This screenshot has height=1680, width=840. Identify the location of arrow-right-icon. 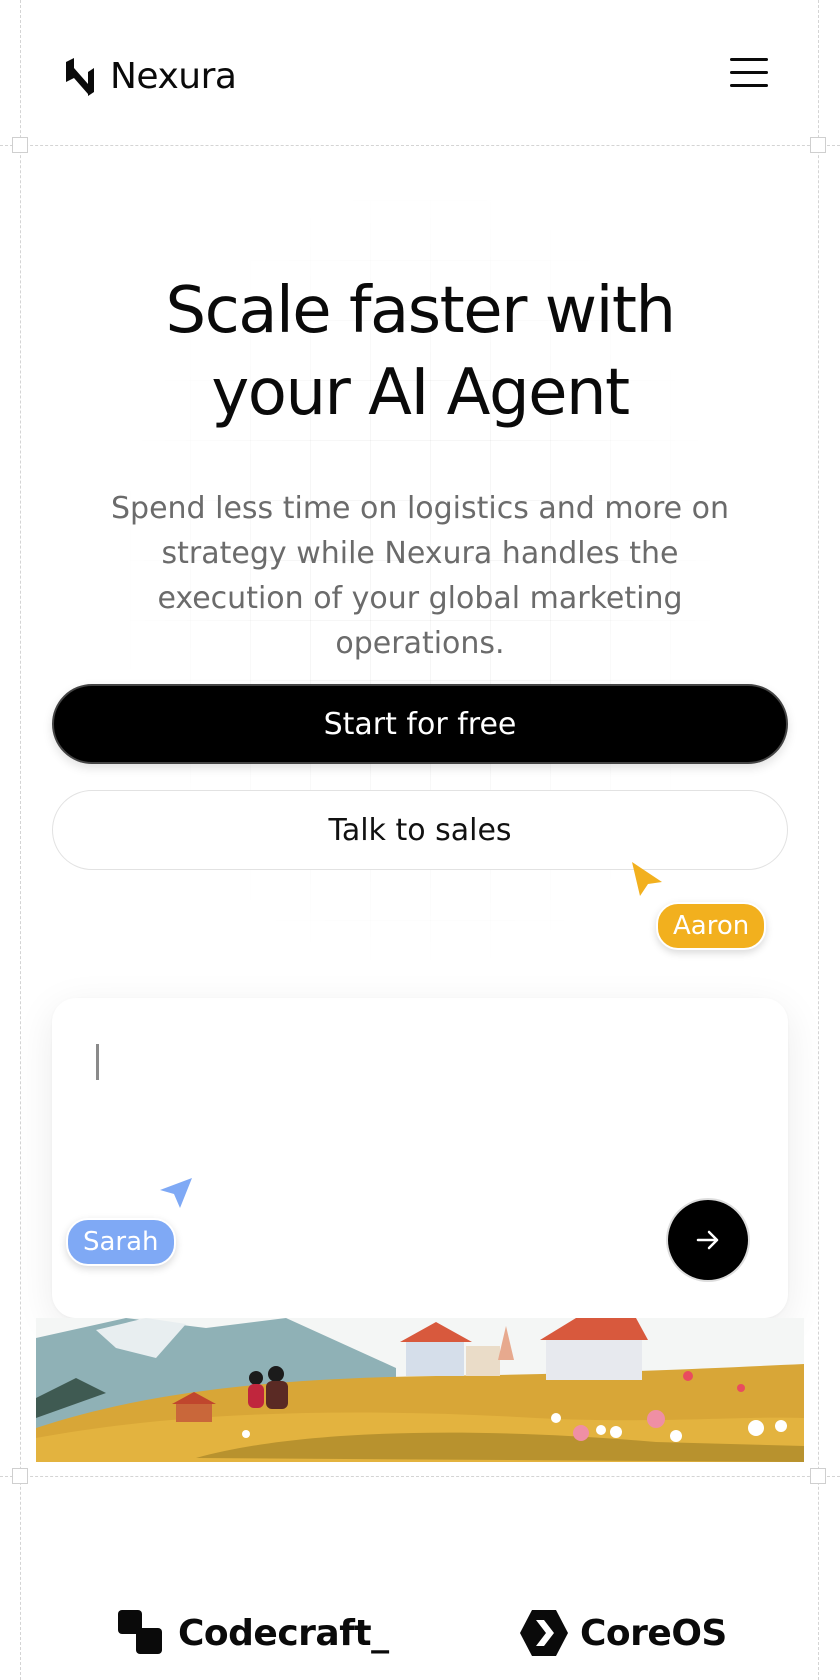
(707, 1240).